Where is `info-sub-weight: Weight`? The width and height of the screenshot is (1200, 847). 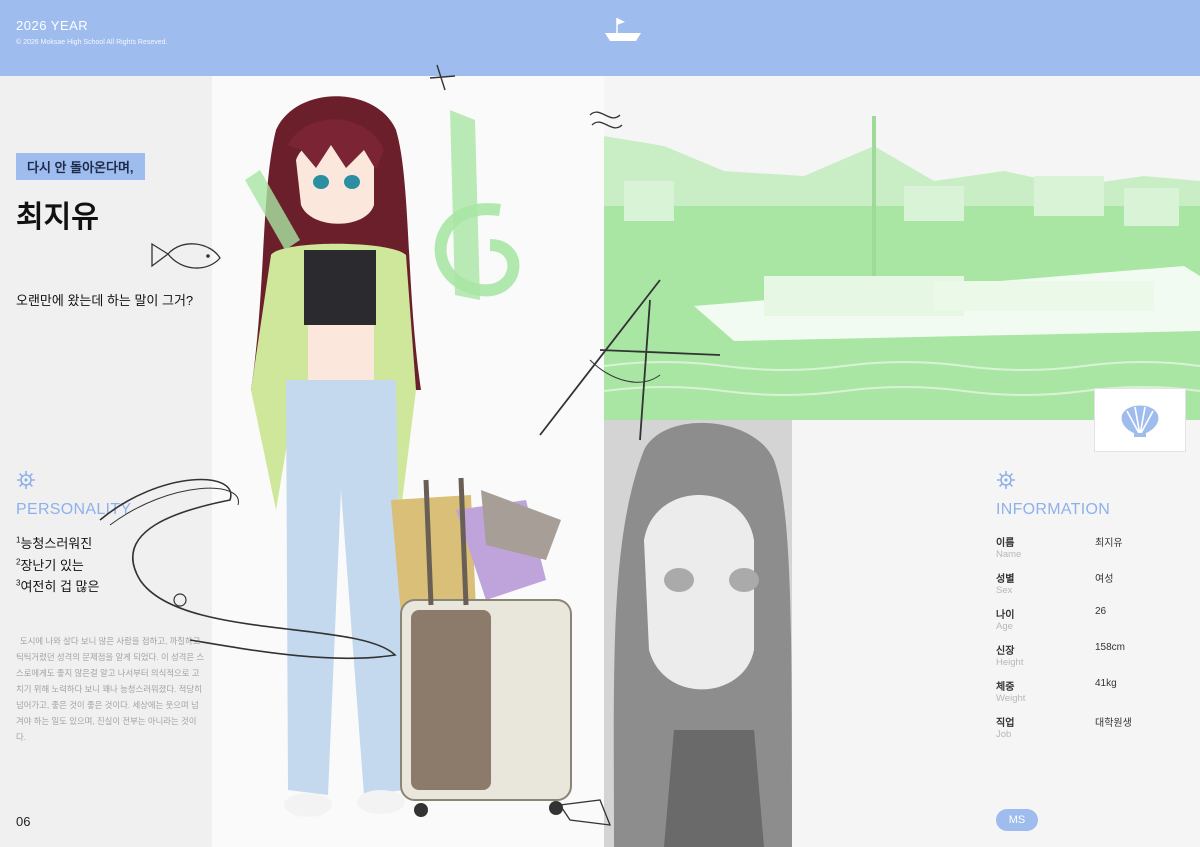
info-sub-weight: Weight is located at coordinates (1011, 698).